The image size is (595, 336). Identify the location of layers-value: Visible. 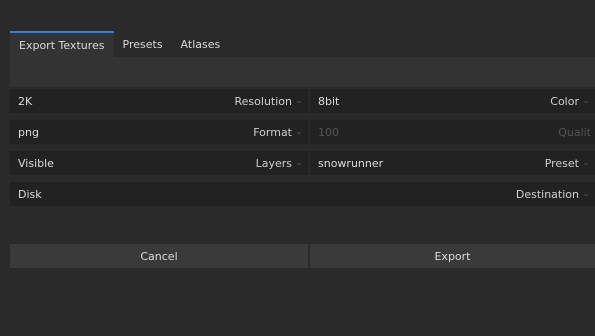
(36, 163).